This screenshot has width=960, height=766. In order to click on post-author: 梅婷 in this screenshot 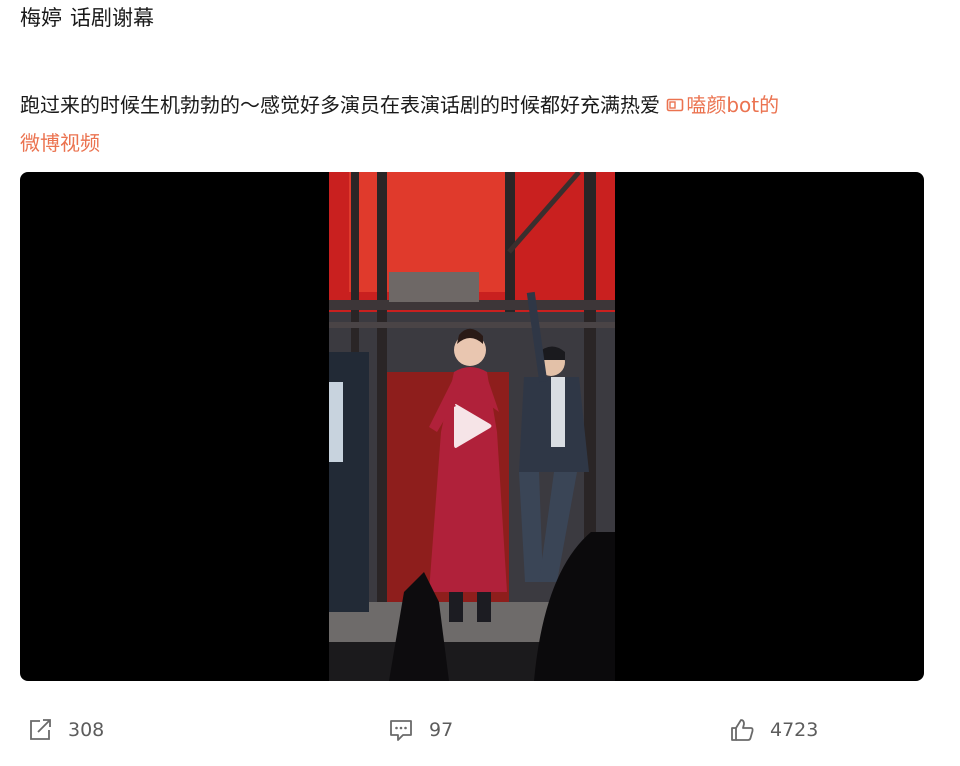, I will do `click(41, 18)`.